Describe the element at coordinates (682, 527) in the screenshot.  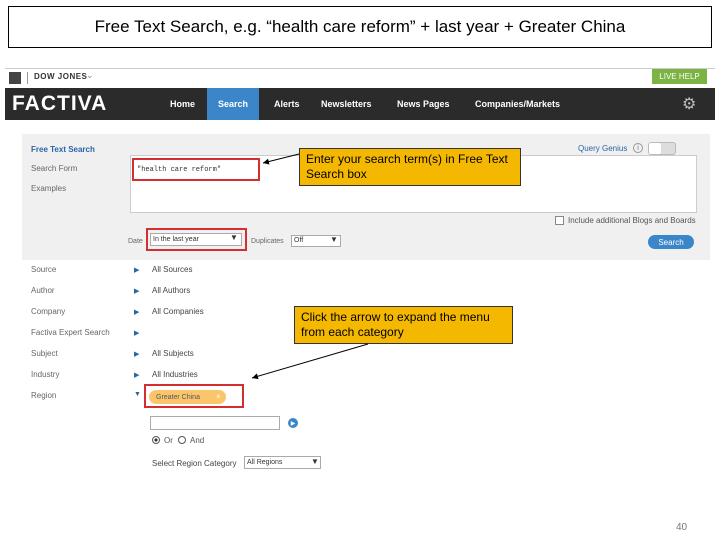
I see `page-number: 40` at that location.